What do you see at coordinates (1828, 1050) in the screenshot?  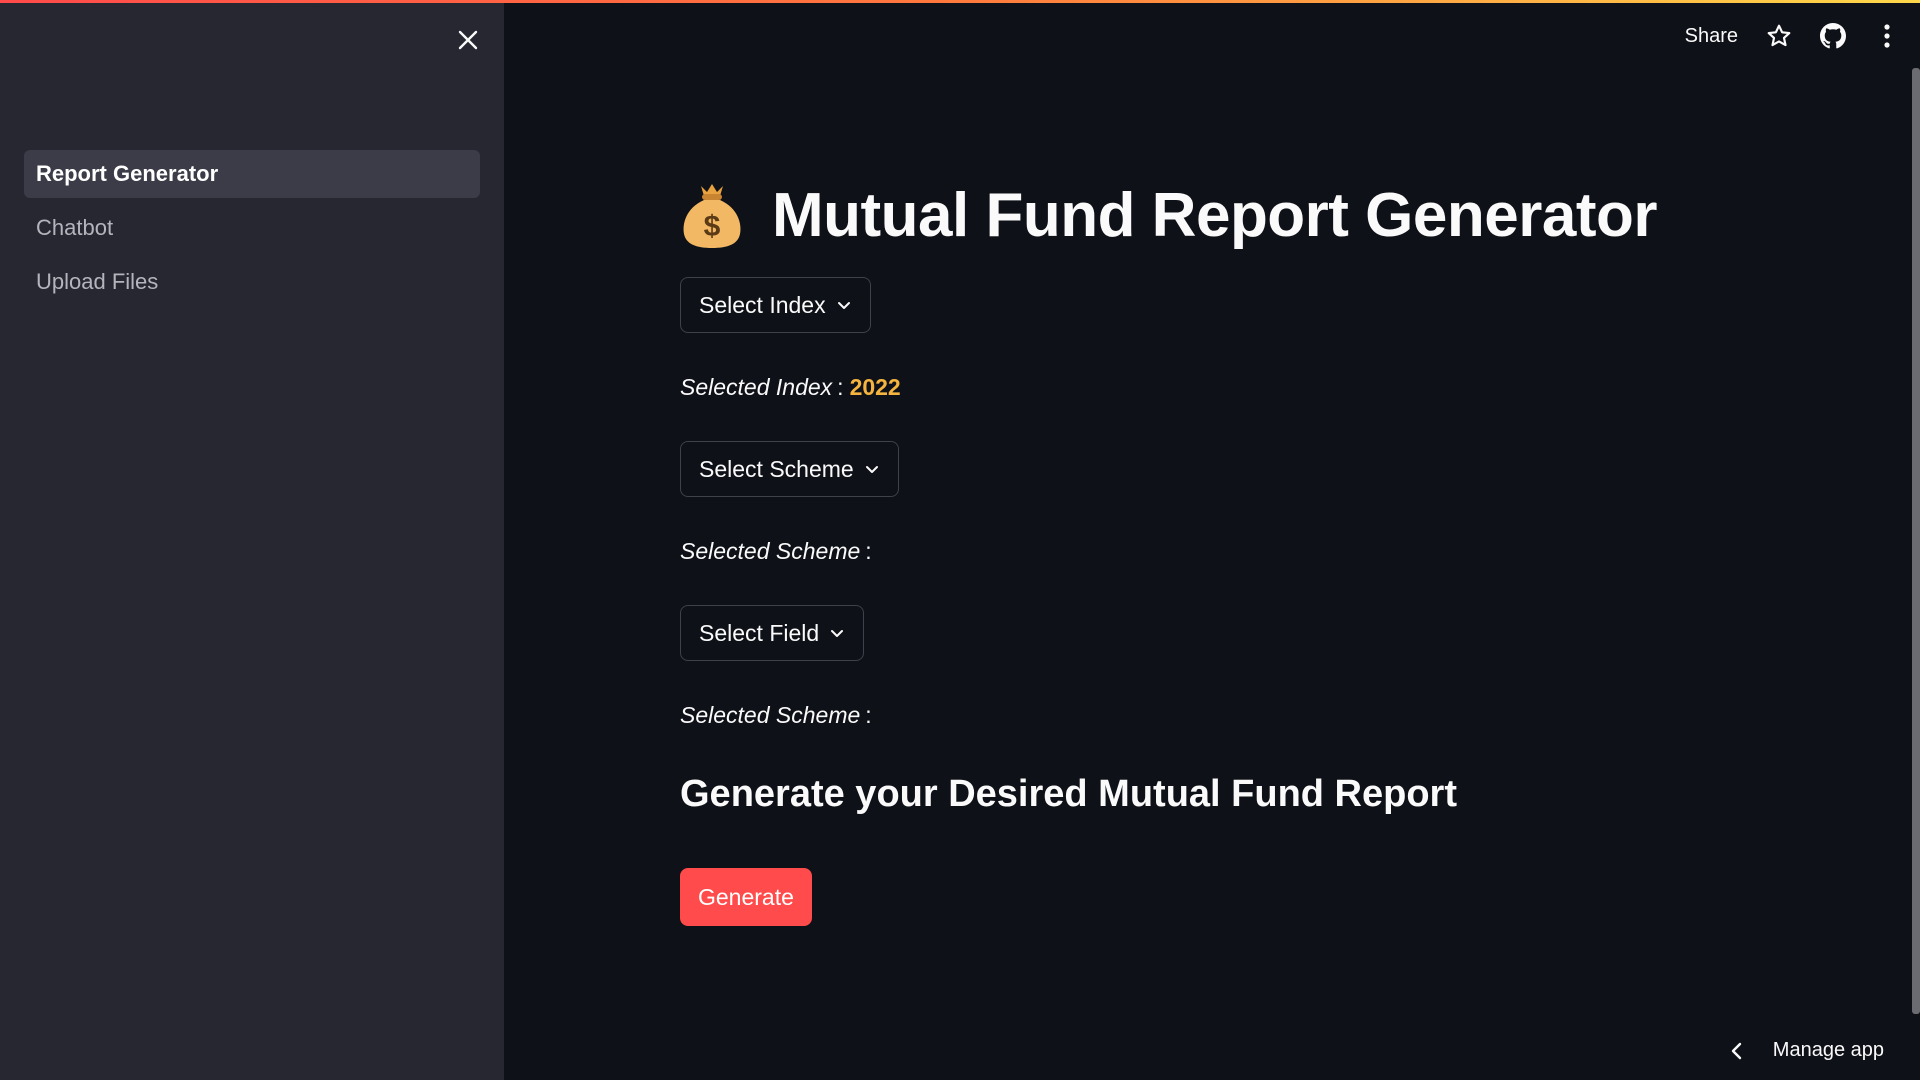 I see `manage-app-label: Manage app` at bounding box center [1828, 1050].